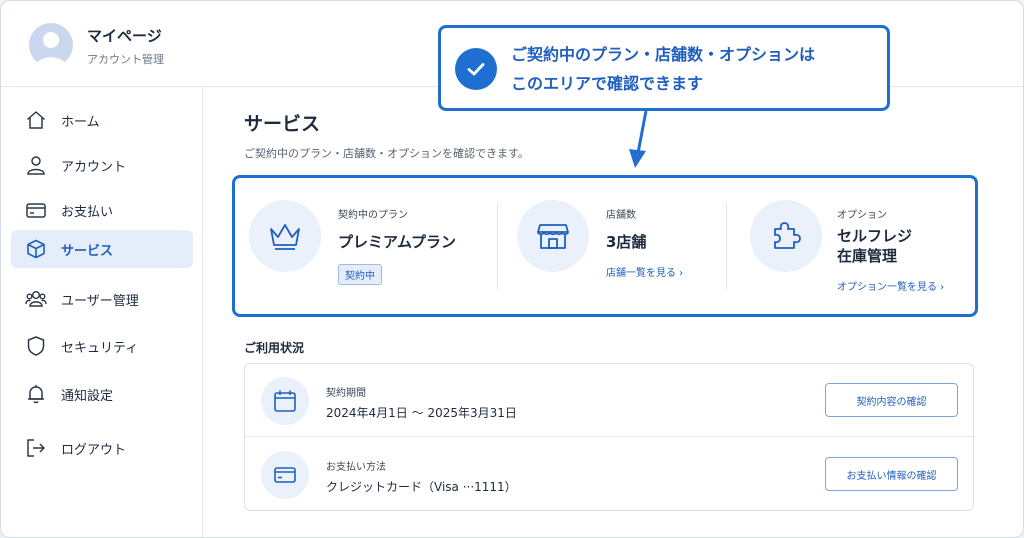 The image size is (1024, 538). What do you see at coordinates (360, 274) in the screenshot?
I see `plan-status-badge: 契約中` at bounding box center [360, 274].